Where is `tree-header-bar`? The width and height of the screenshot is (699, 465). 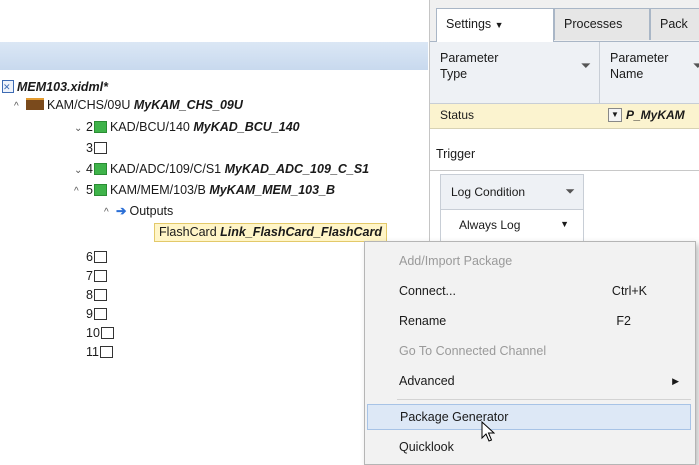 tree-header-bar is located at coordinates (214, 56).